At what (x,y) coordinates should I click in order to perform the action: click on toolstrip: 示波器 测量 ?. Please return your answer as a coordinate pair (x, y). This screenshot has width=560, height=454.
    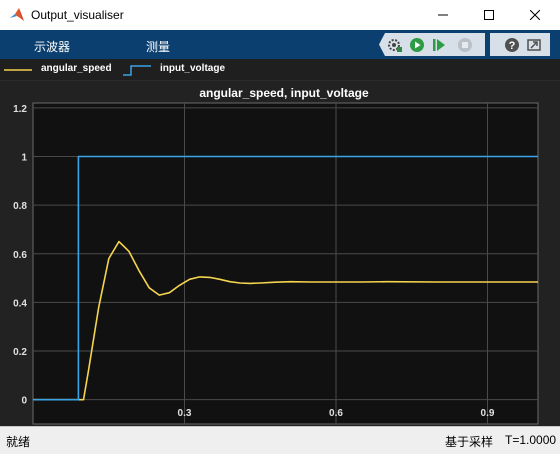
    Looking at the image, I should click on (280, 44).